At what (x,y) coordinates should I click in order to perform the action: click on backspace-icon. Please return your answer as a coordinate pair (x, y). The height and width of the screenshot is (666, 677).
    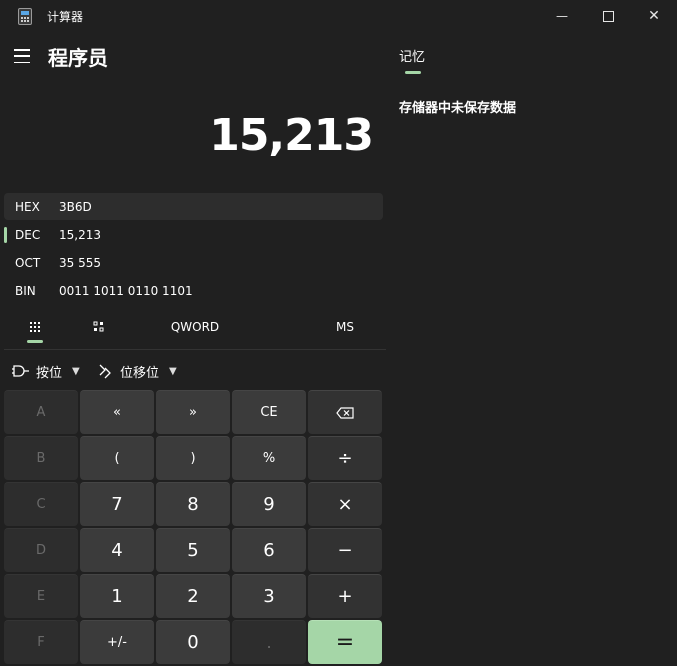
    Looking at the image, I should click on (345, 412).